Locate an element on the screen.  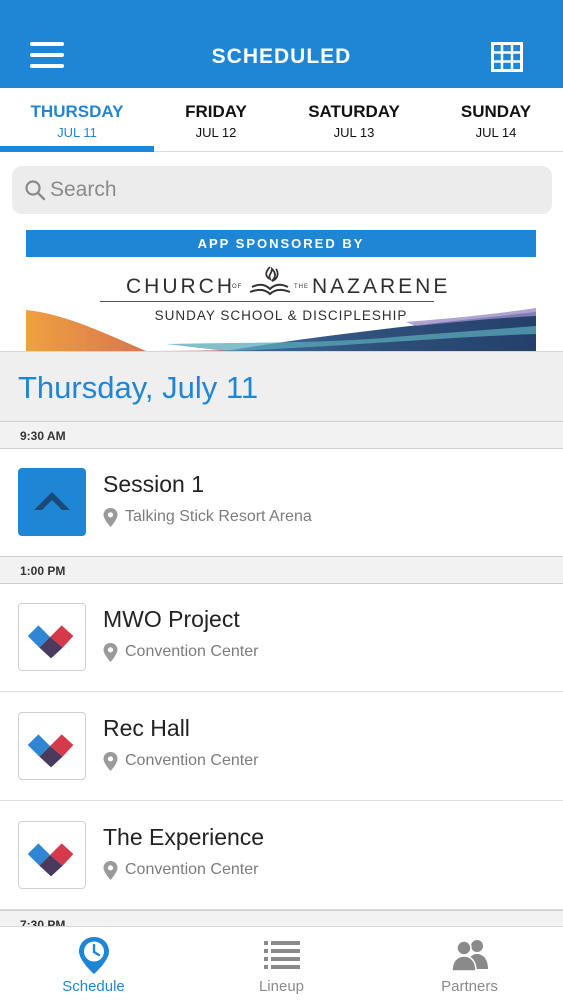
tab-day-label: FRIDAY is located at coordinates (216, 111).